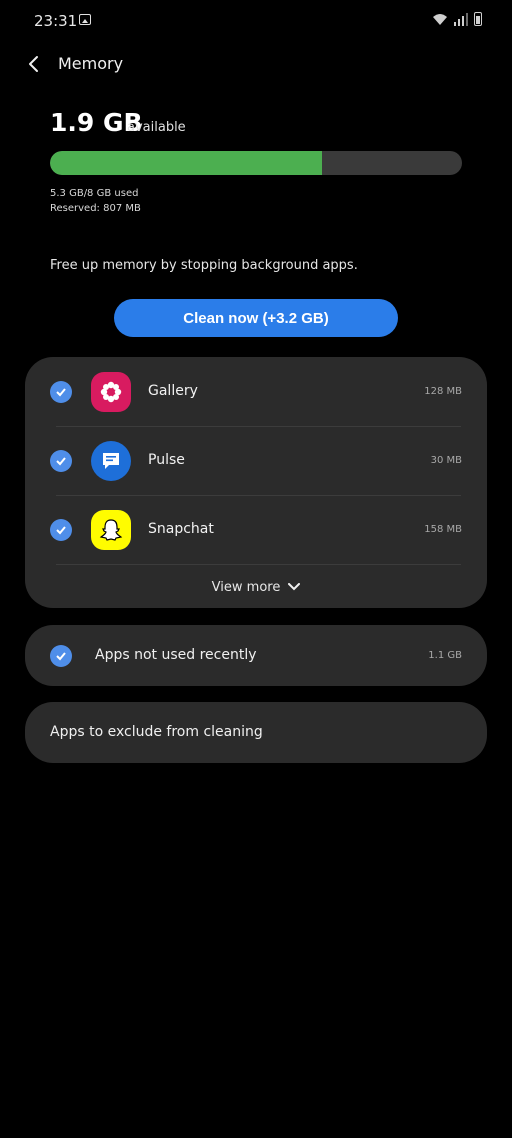 This screenshot has width=512, height=1138. I want to click on divider, so click(258, 564).